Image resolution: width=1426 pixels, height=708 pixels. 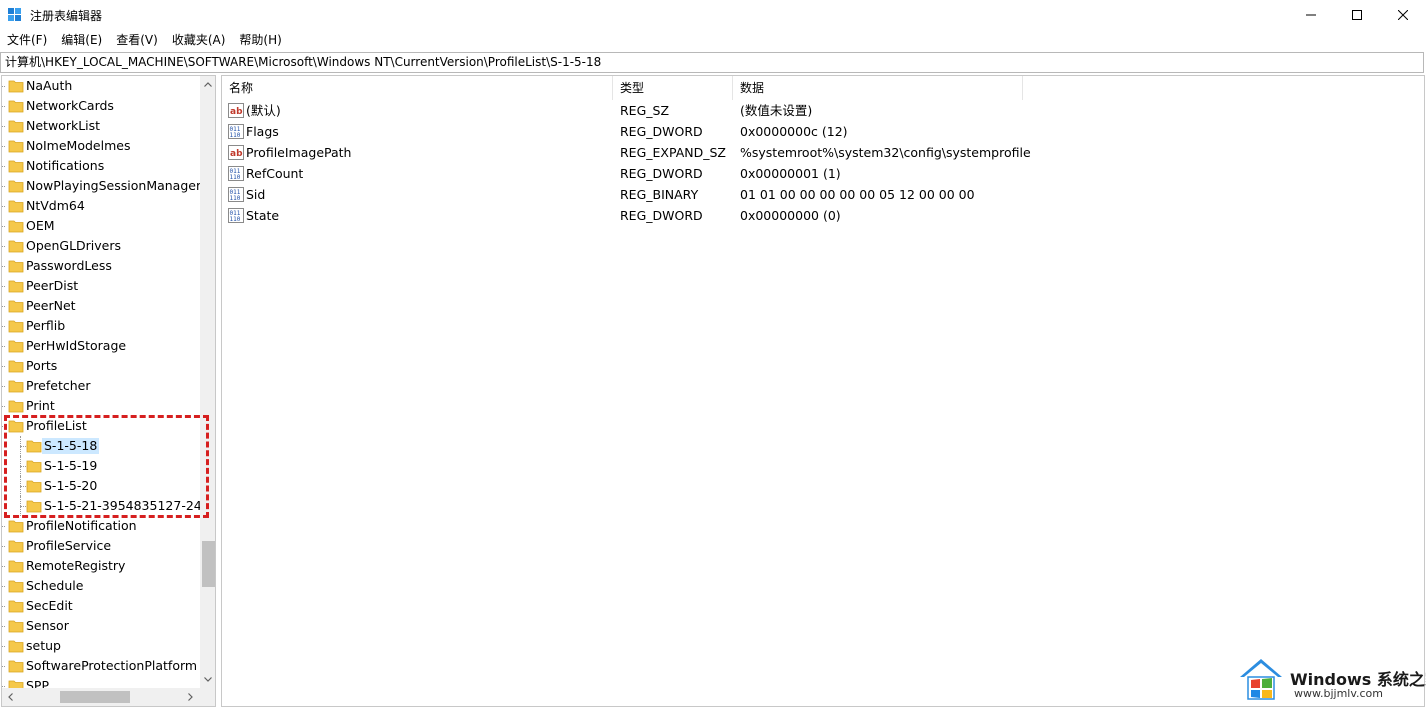 What do you see at coordinates (101, 626) in the screenshot?
I see `tree-key-item: Sensor` at bounding box center [101, 626].